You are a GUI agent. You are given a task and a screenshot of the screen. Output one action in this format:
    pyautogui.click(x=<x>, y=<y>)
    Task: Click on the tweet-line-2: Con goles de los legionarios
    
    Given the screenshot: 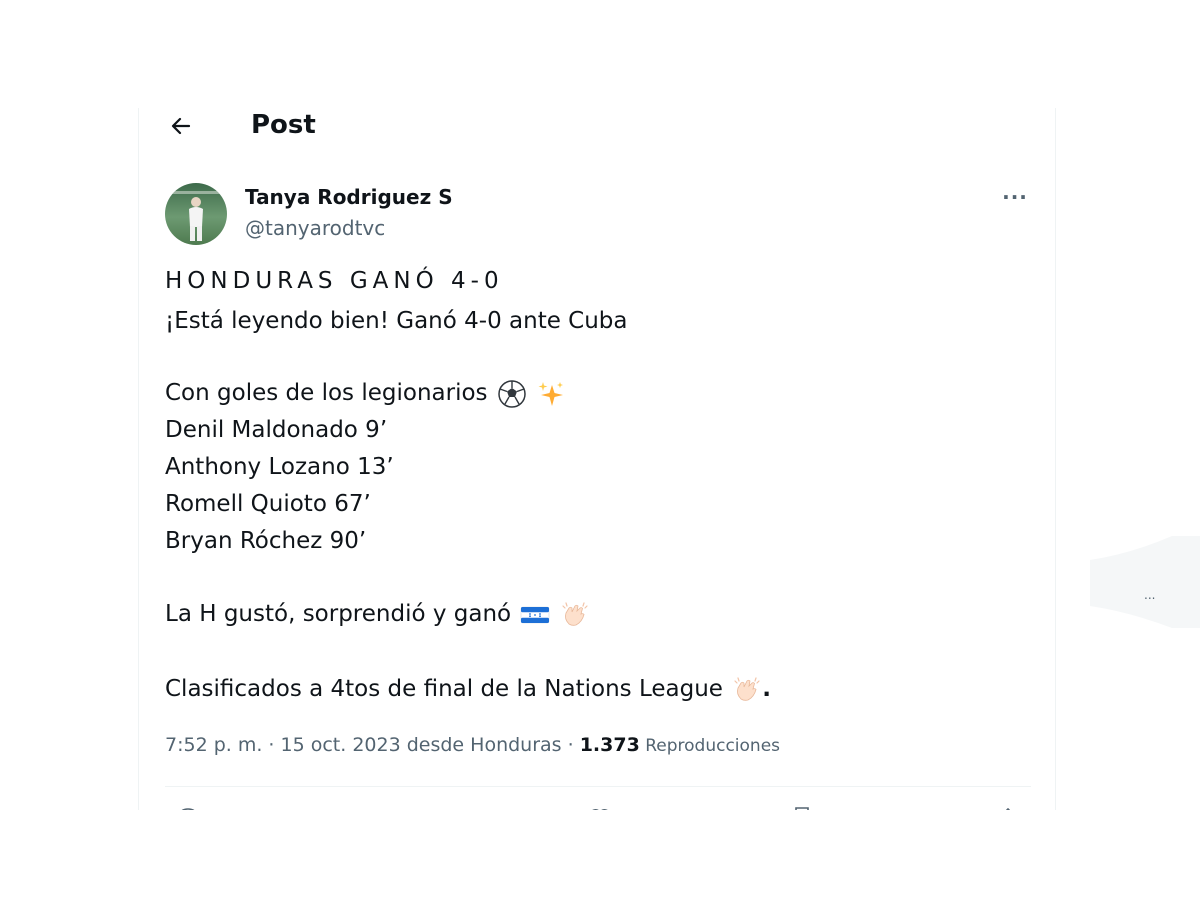 What is the action you would take?
    pyautogui.click(x=365, y=393)
    